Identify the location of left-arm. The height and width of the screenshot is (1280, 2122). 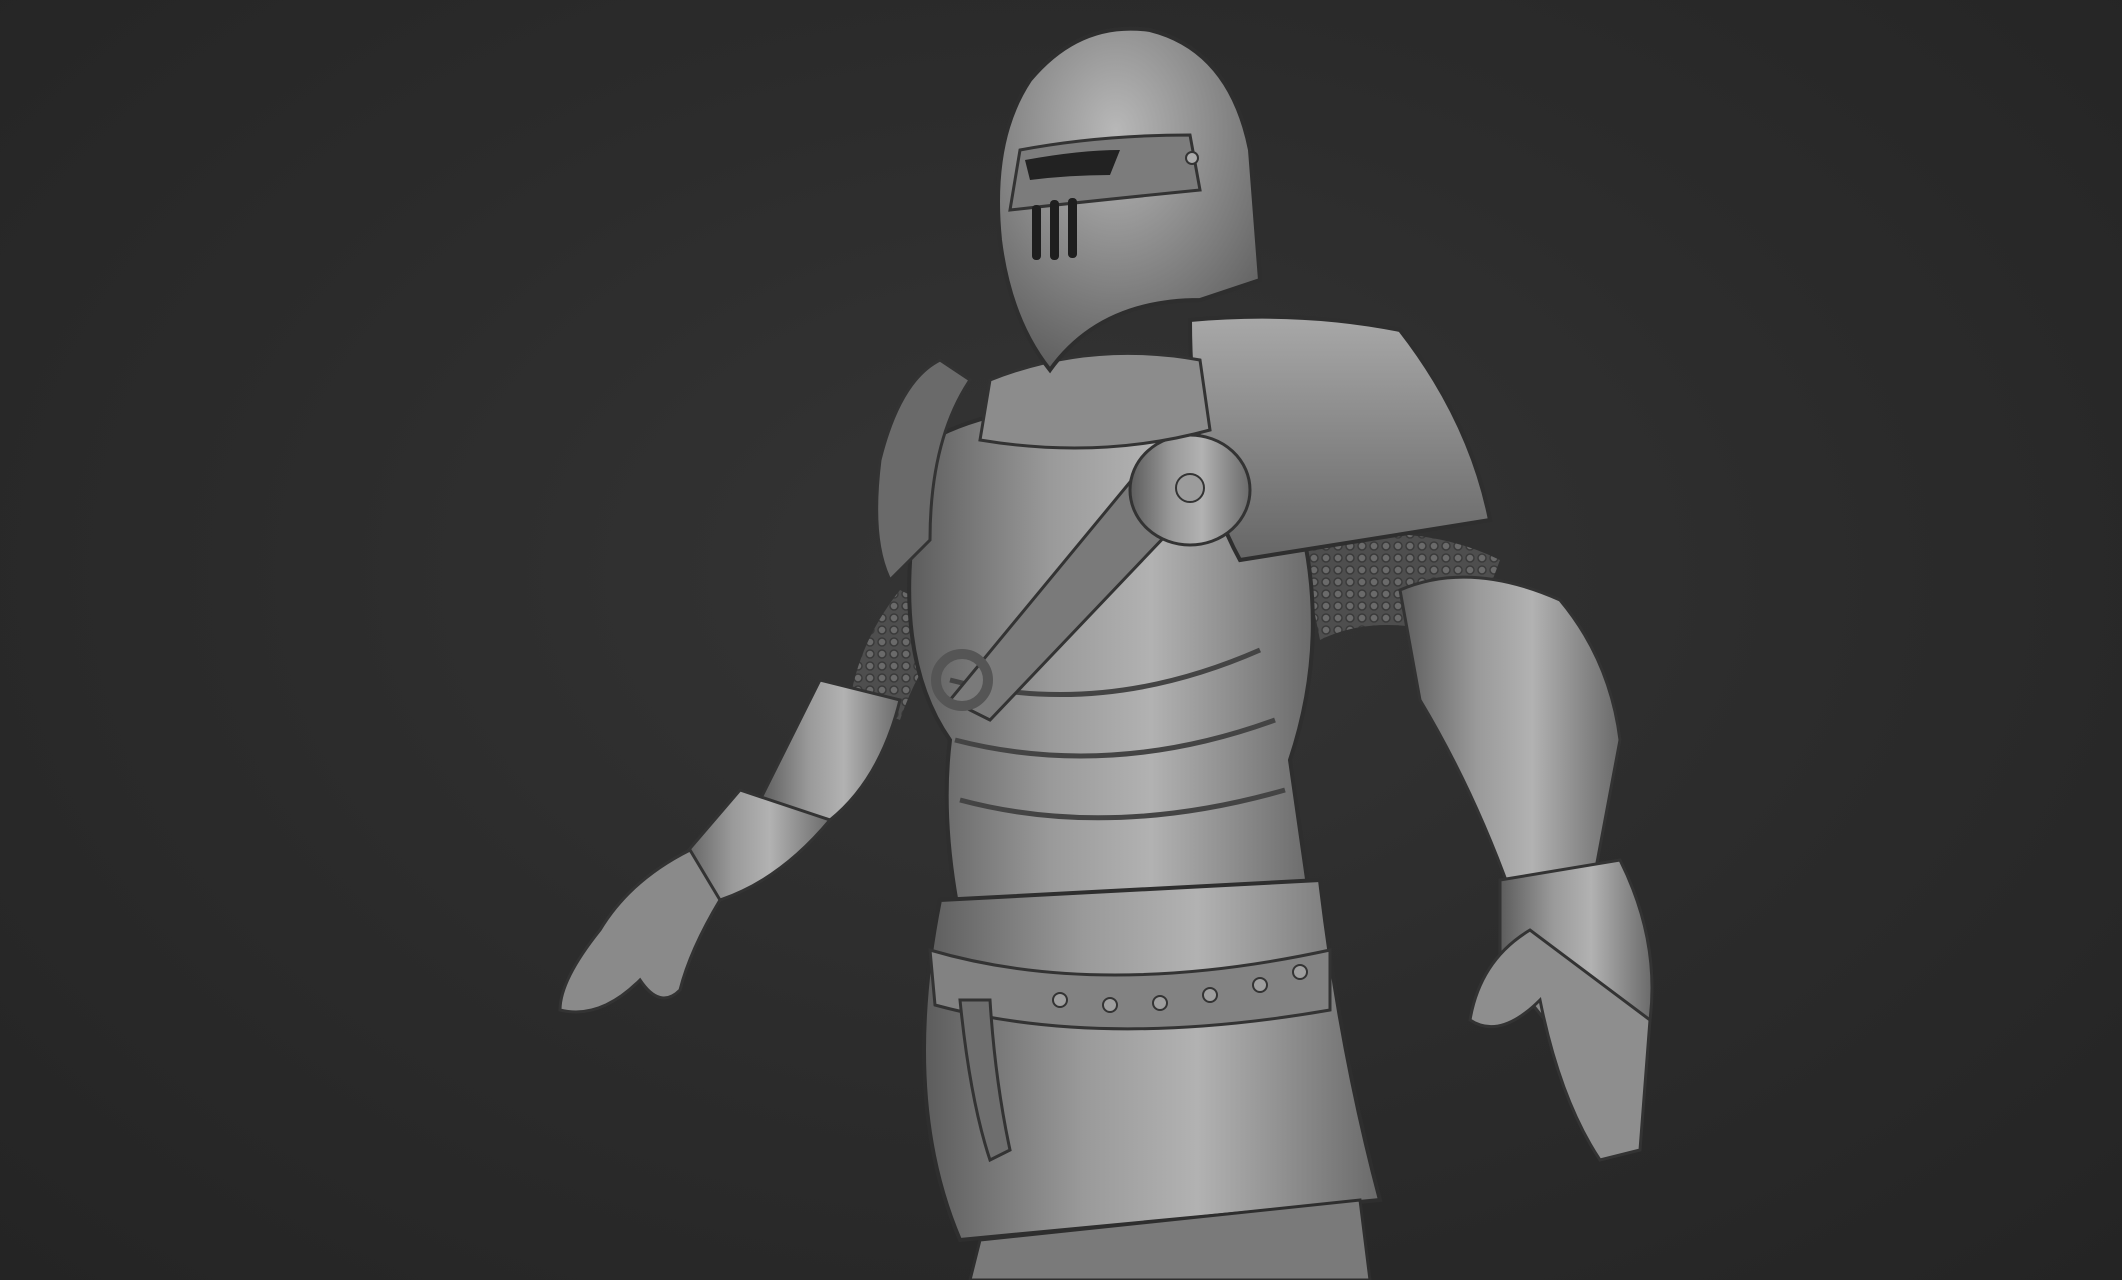
(759, 802).